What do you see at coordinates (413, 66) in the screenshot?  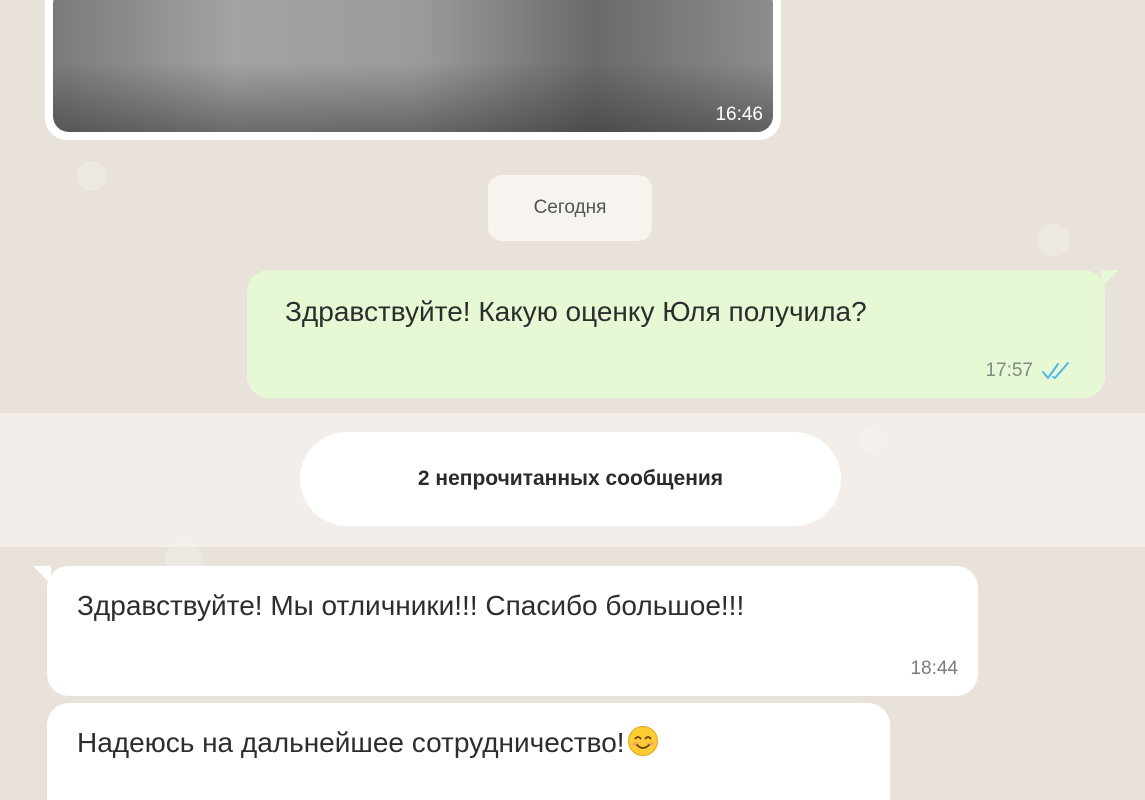 I see `message-image` at bounding box center [413, 66].